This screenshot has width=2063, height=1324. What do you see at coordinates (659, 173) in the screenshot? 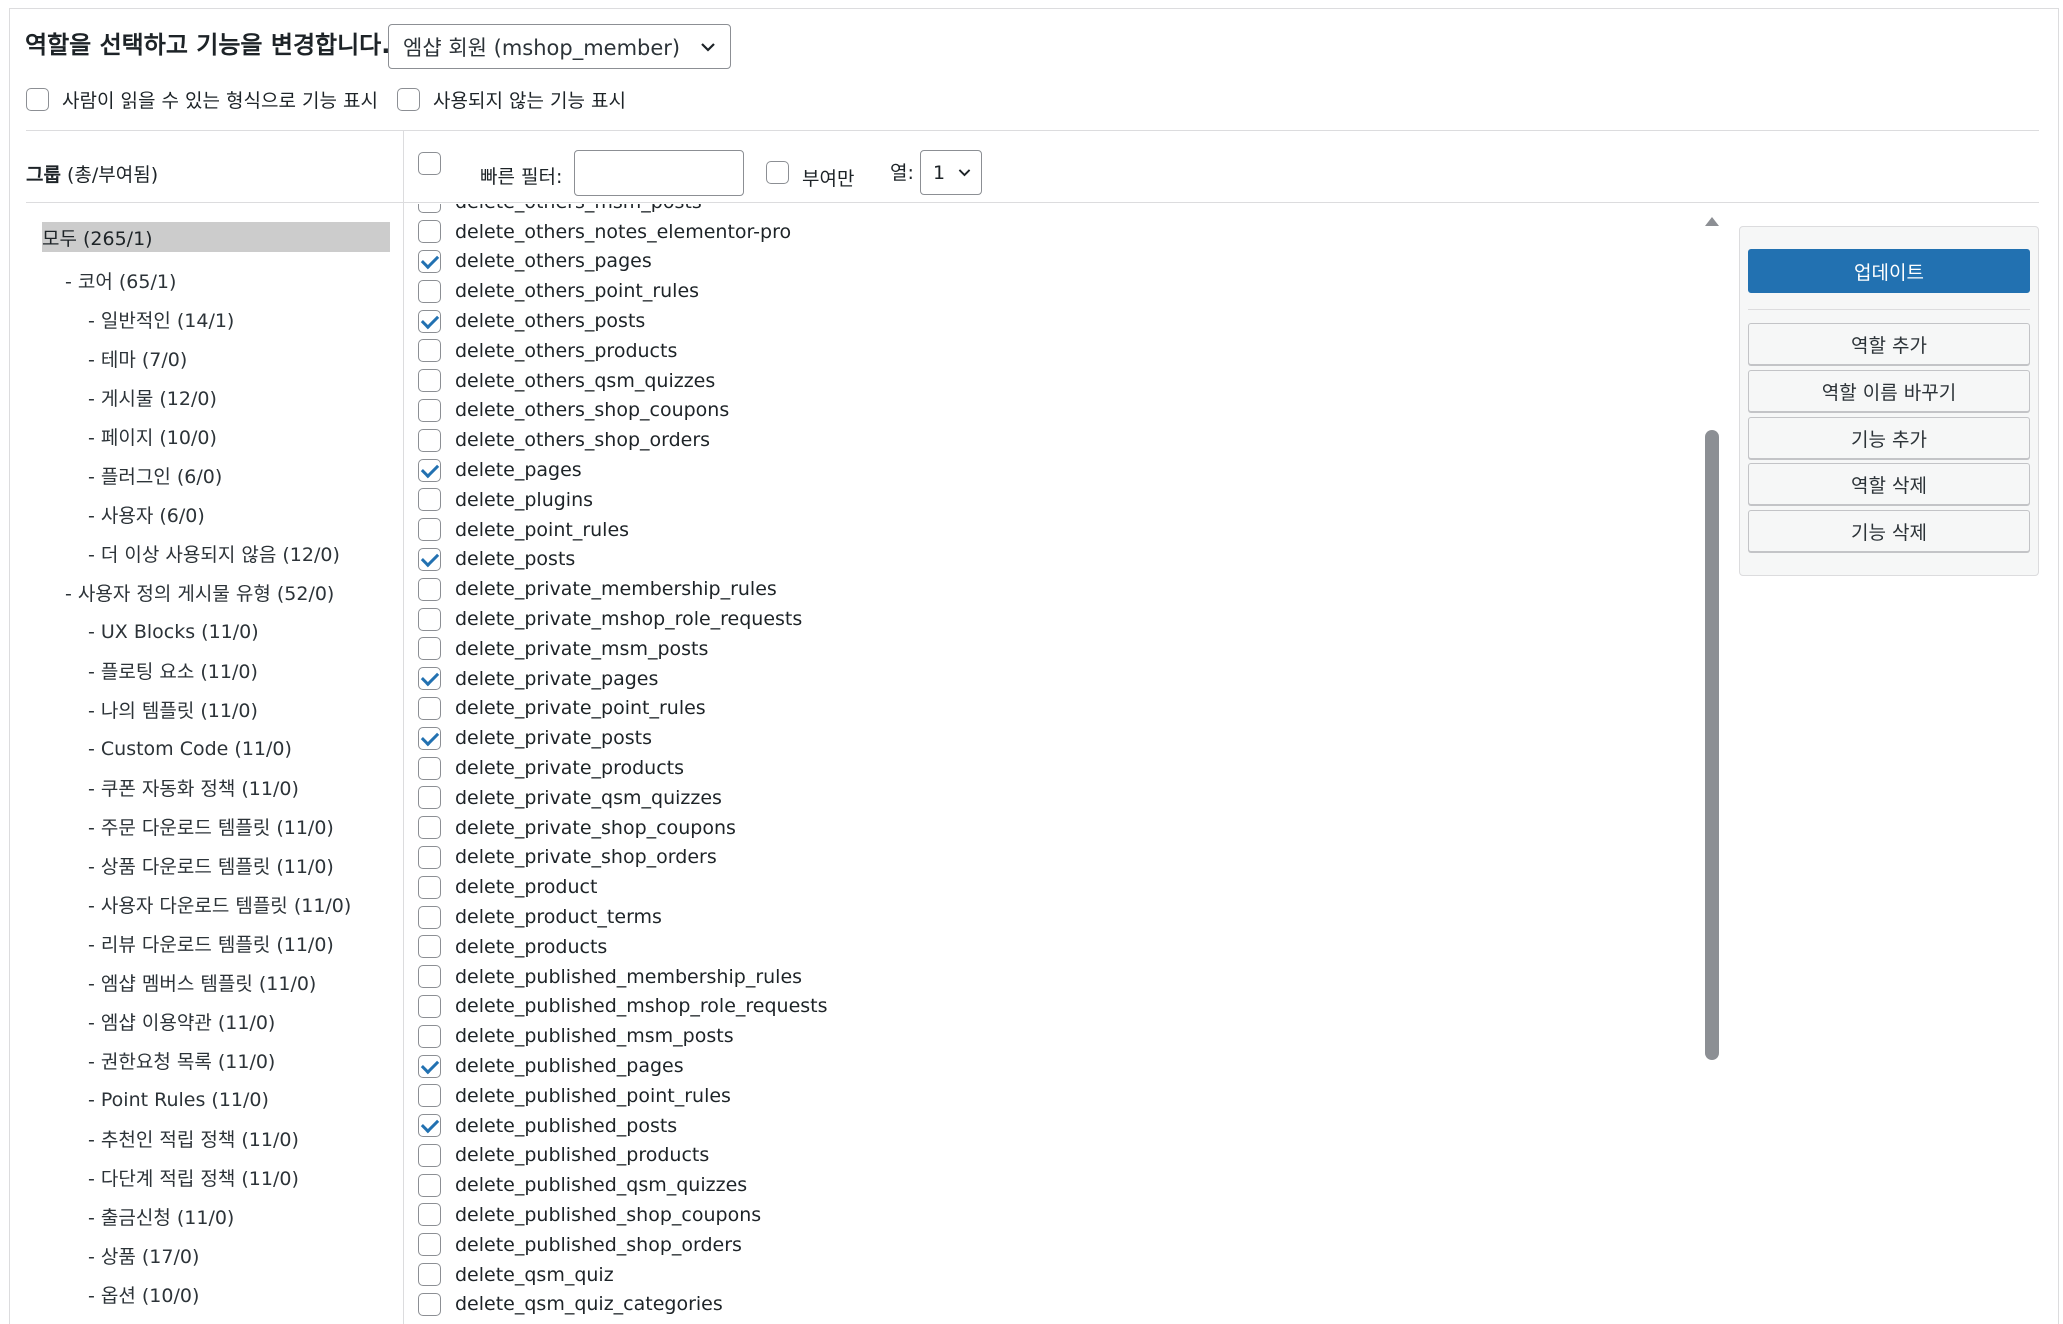
I see `quick-filter-input` at bounding box center [659, 173].